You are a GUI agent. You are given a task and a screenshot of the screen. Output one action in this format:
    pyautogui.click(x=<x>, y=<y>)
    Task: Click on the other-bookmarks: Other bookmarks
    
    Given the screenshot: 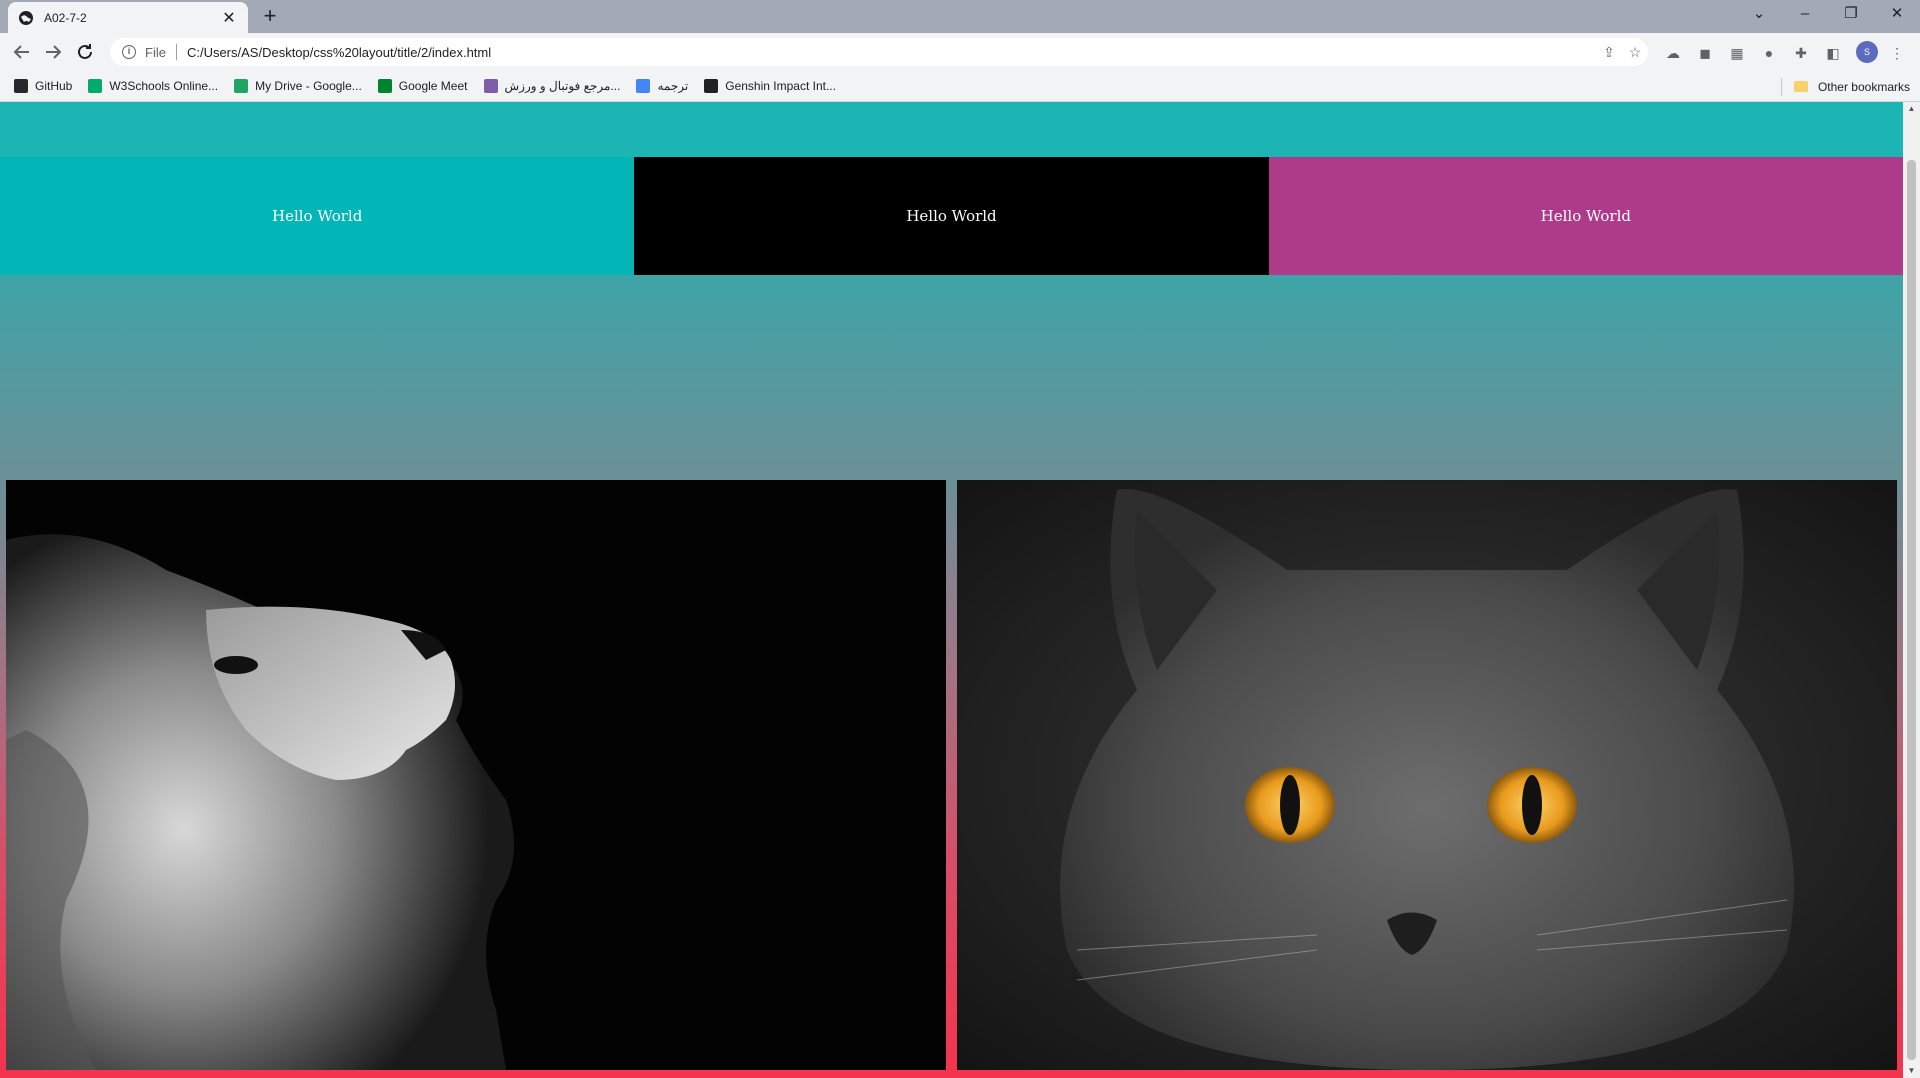 What is the action you would take?
    pyautogui.click(x=1845, y=86)
    